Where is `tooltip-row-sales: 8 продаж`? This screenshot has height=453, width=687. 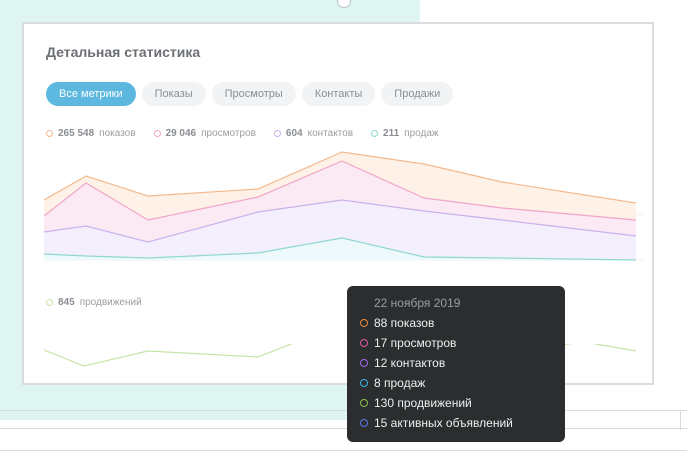
tooltip-row-sales: 8 продаж is located at coordinates (392, 383).